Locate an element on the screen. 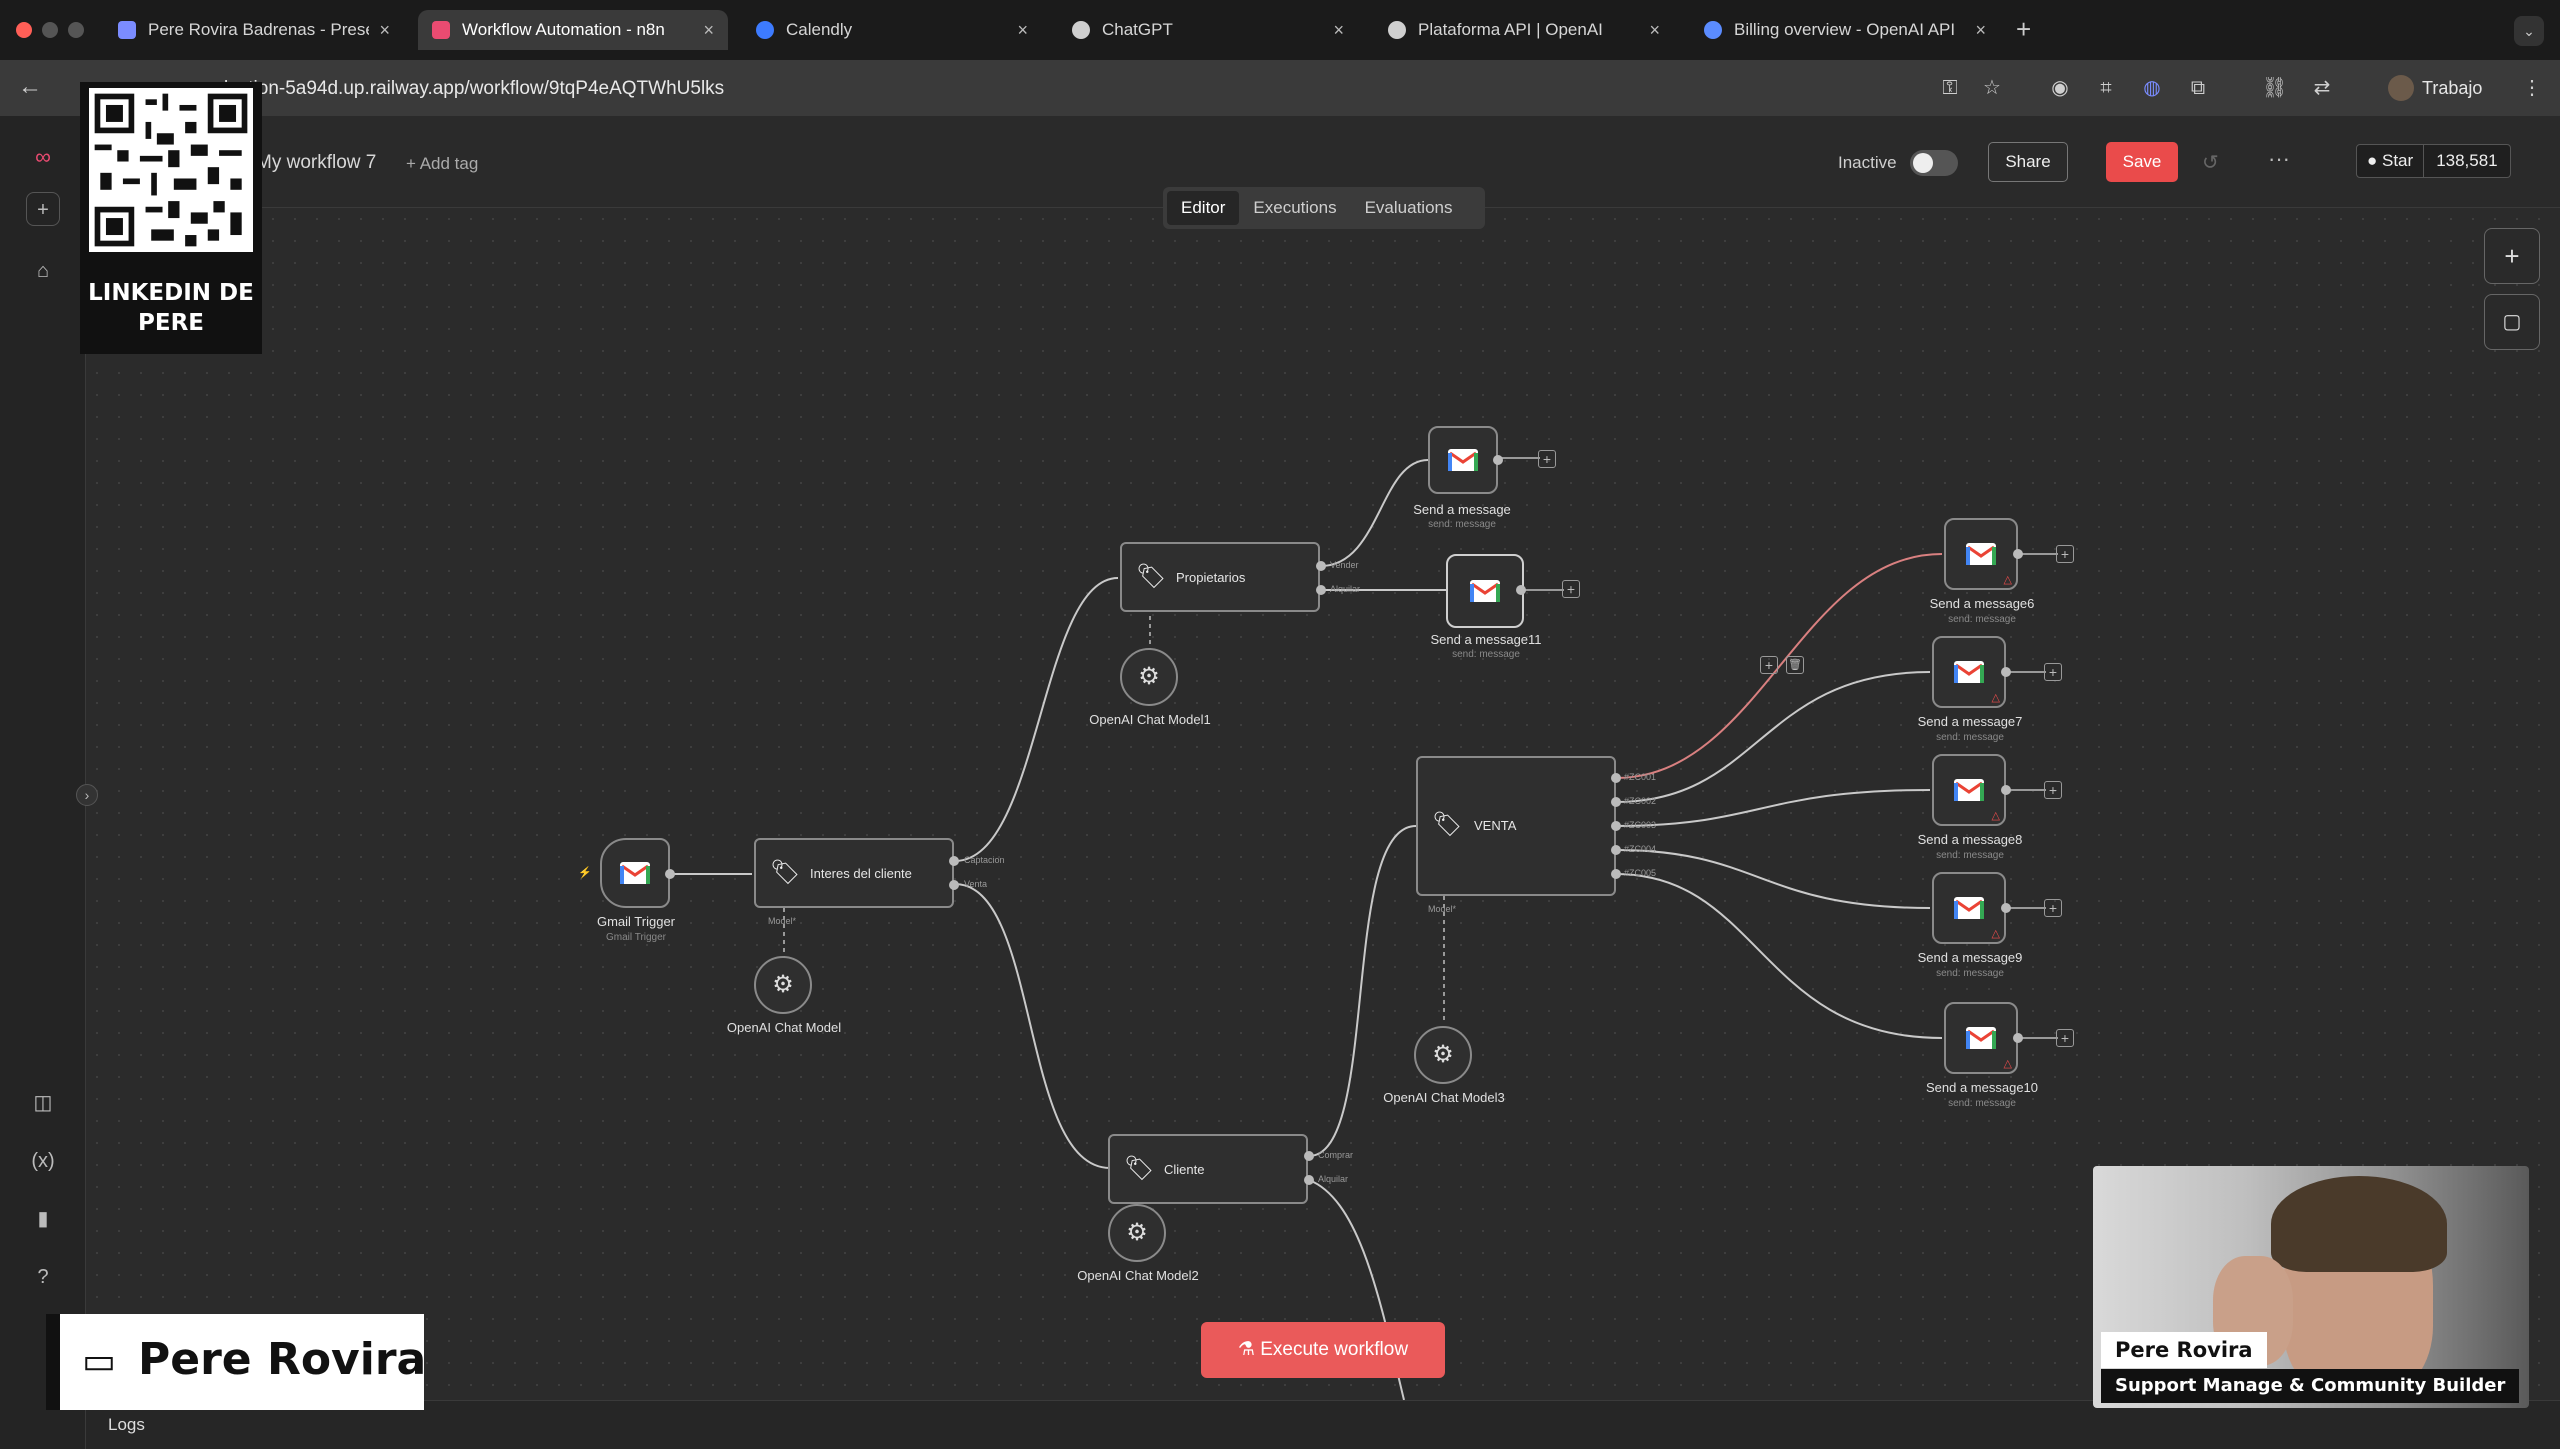 The image size is (2560, 1449). send-message6-node: △ is located at coordinates (1981, 554).